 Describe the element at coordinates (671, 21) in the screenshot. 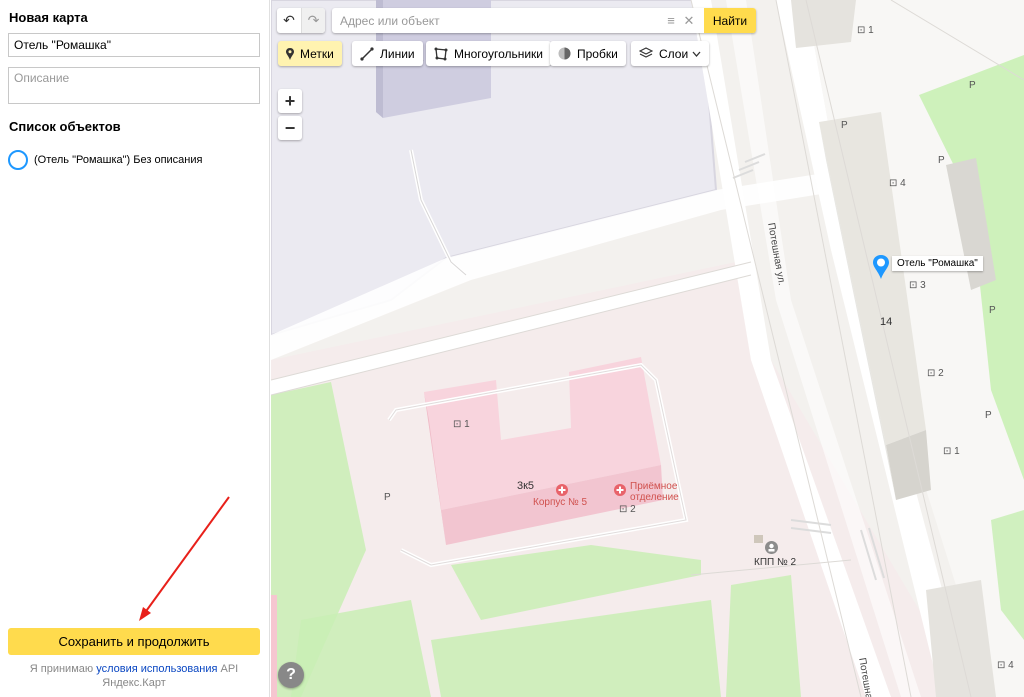

I see `list-icon: ≡` at that location.